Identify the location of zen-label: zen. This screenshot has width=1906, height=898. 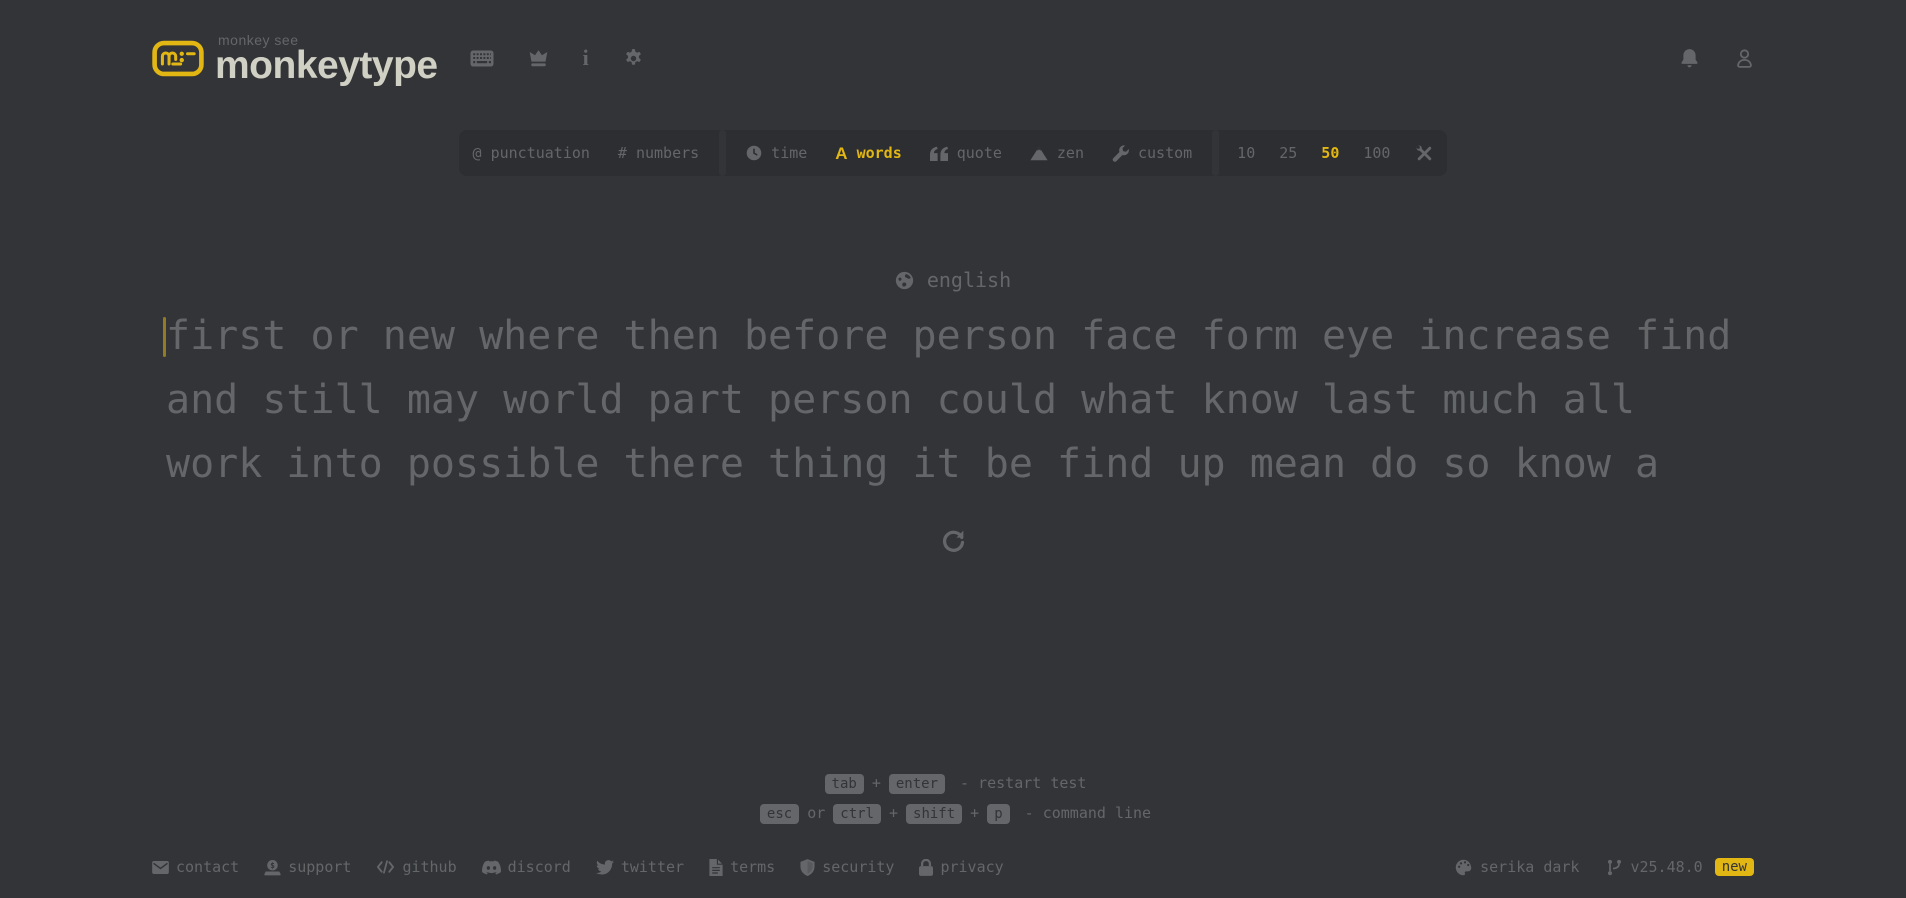
(1070, 153).